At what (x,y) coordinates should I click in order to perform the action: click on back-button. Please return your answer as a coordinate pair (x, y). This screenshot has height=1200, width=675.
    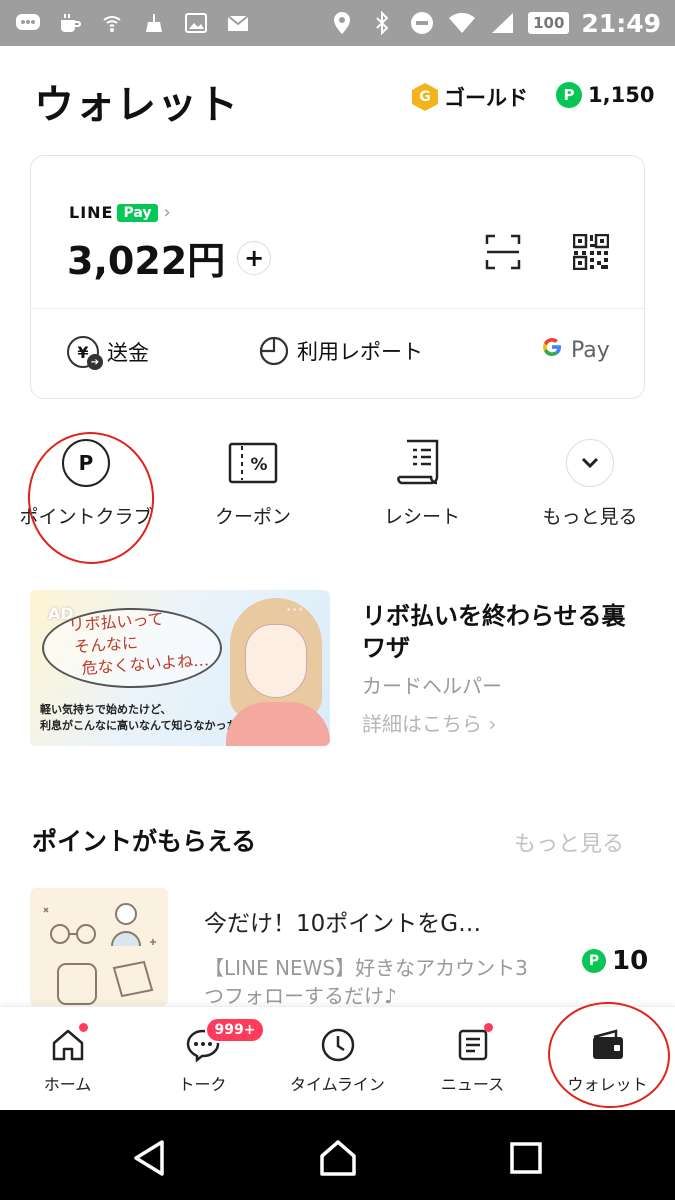
    Looking at the image, I should click on (150, 1158).